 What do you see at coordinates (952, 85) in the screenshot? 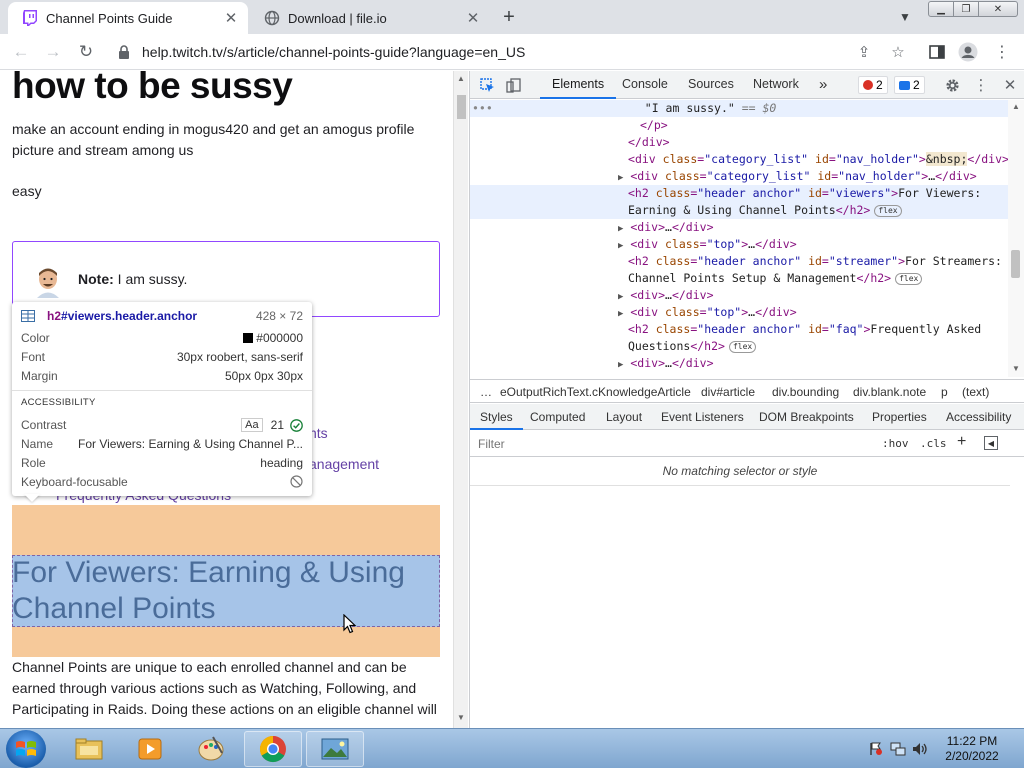
I see `gear-icon` at bounding box center [952, 85].